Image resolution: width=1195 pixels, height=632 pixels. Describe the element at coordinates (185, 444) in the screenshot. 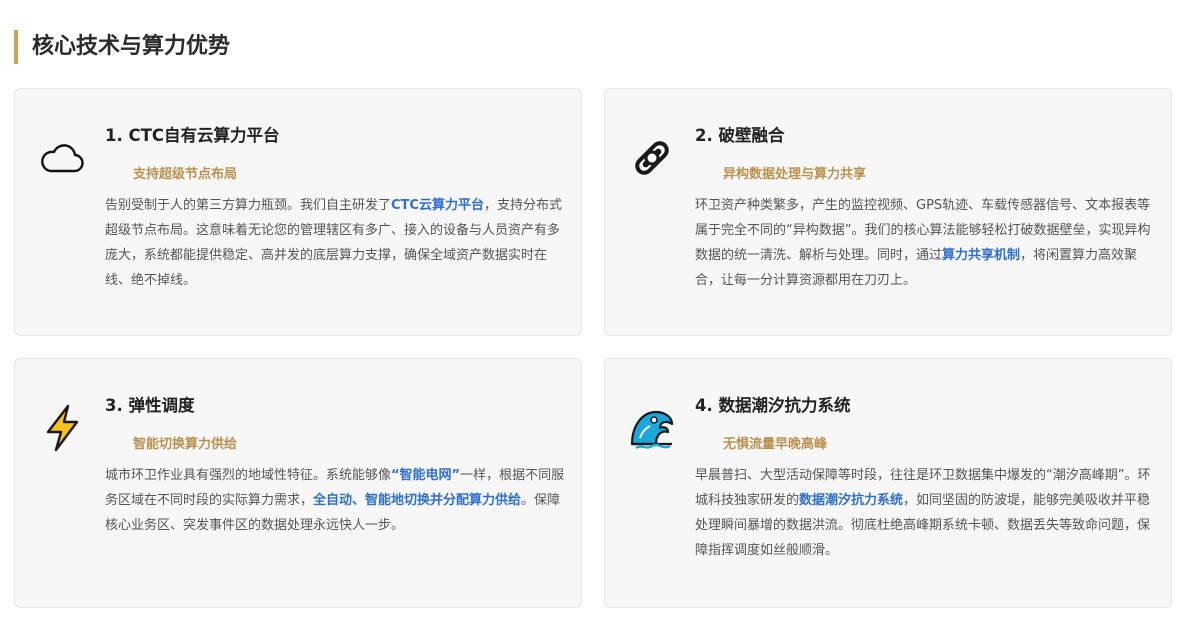

I see `card-subtitle: 智能切换算力供给` at that location.